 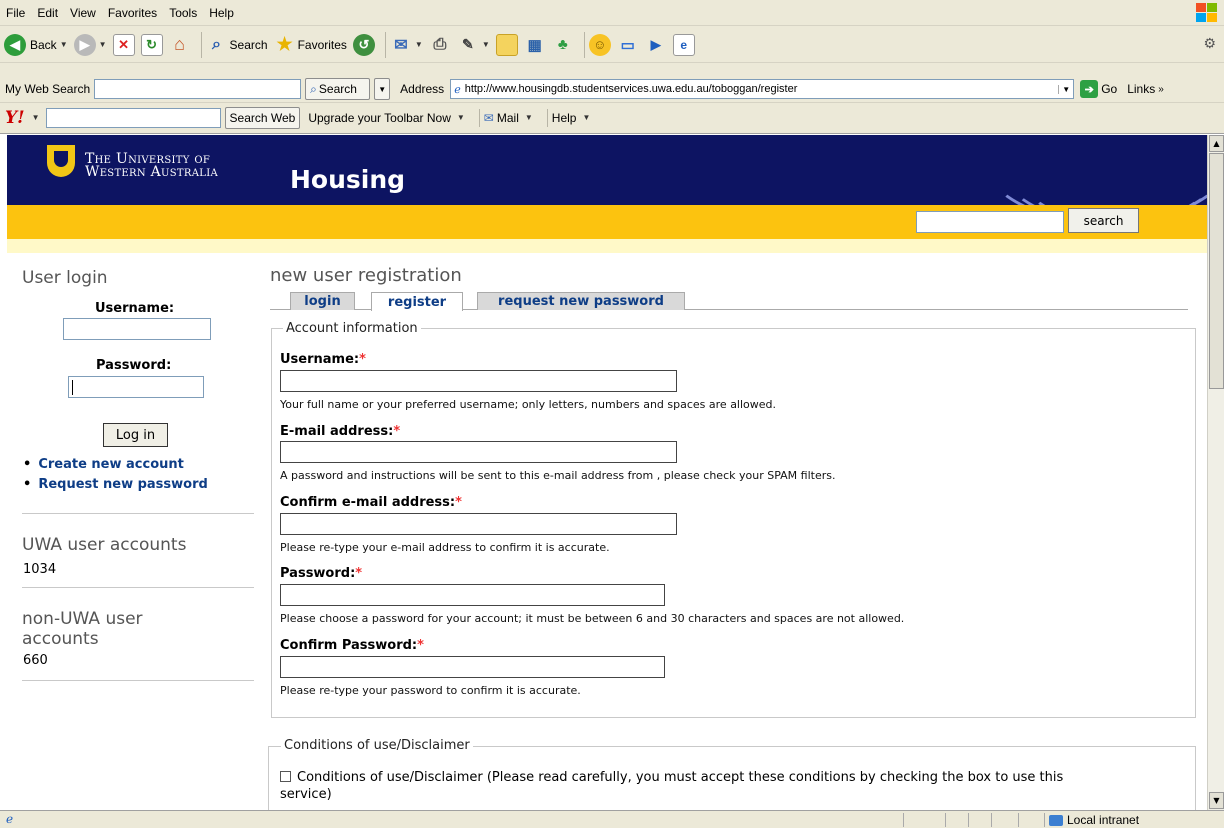 I want to click on page-icon: ℯ, so click(x=457, y=89).